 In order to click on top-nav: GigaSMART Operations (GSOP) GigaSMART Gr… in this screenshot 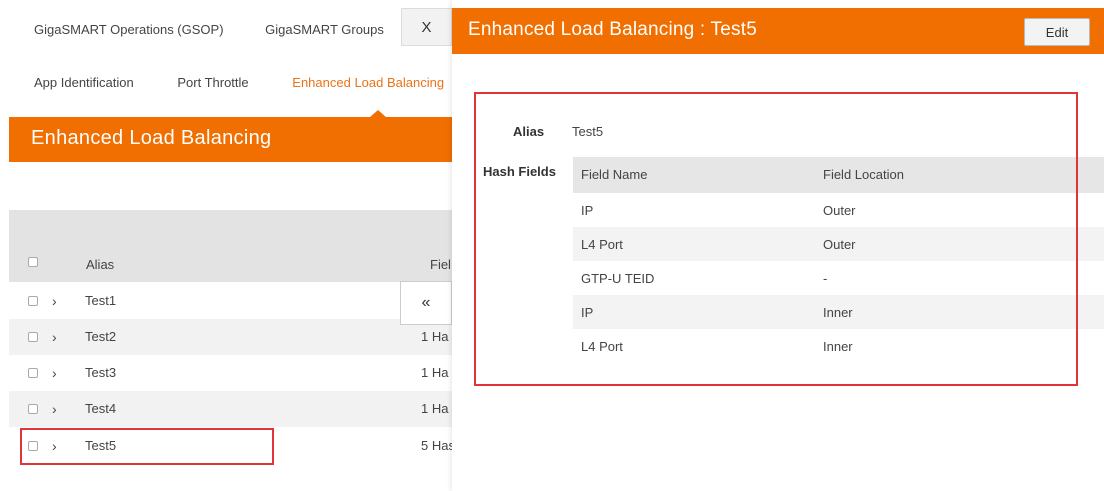, I will do `click(228, 29)`.